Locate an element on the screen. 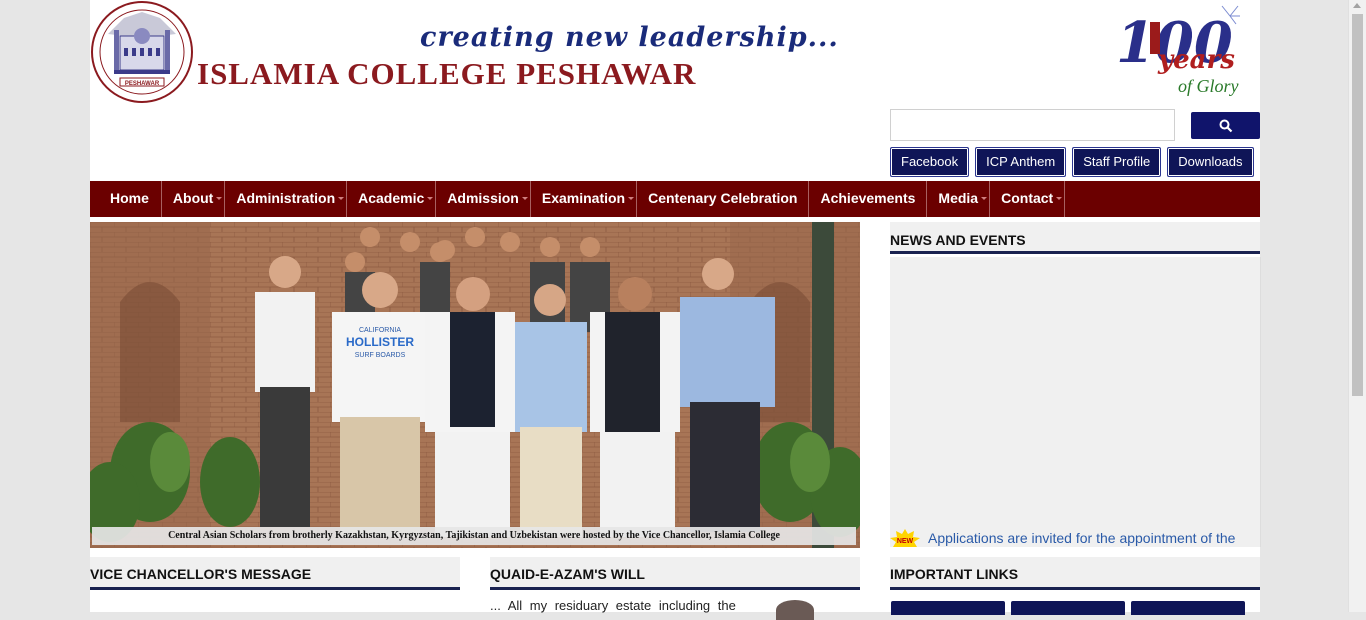 This screenshot has height=620, width=1366. nav-centenary-celebration: Centenary Celebration is located at coordinates (723, 199).